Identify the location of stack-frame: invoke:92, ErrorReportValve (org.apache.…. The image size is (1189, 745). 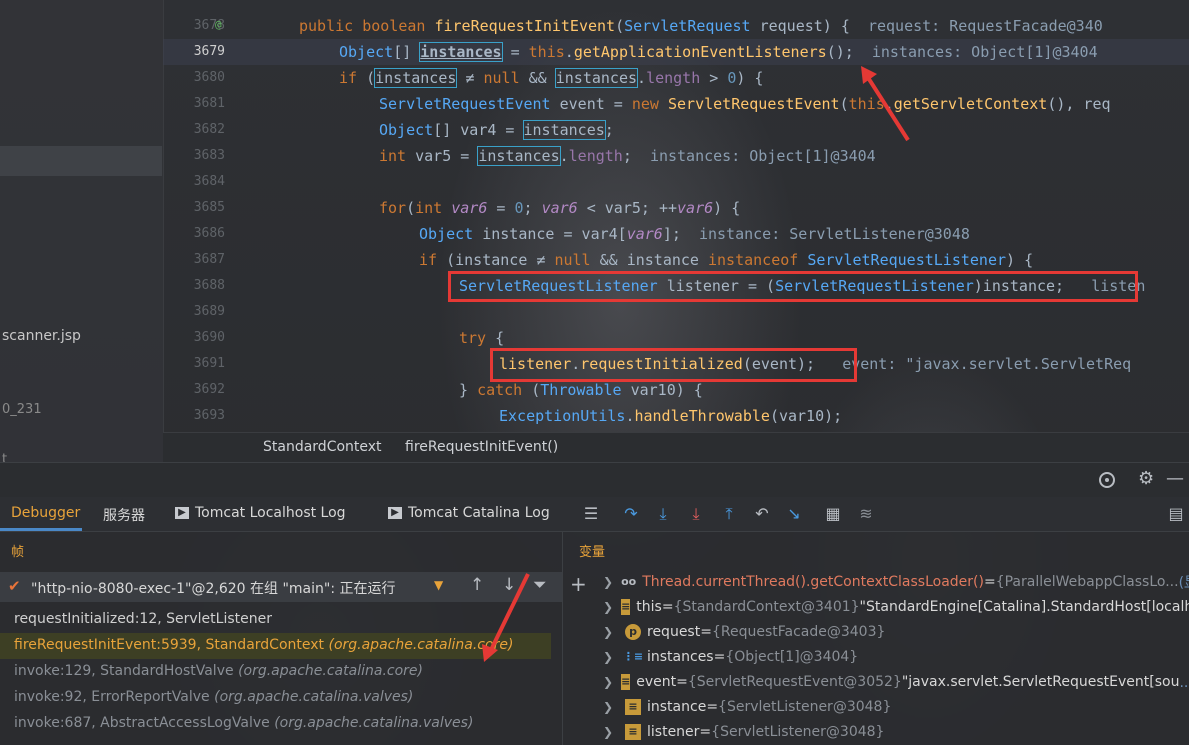
(213, 697).